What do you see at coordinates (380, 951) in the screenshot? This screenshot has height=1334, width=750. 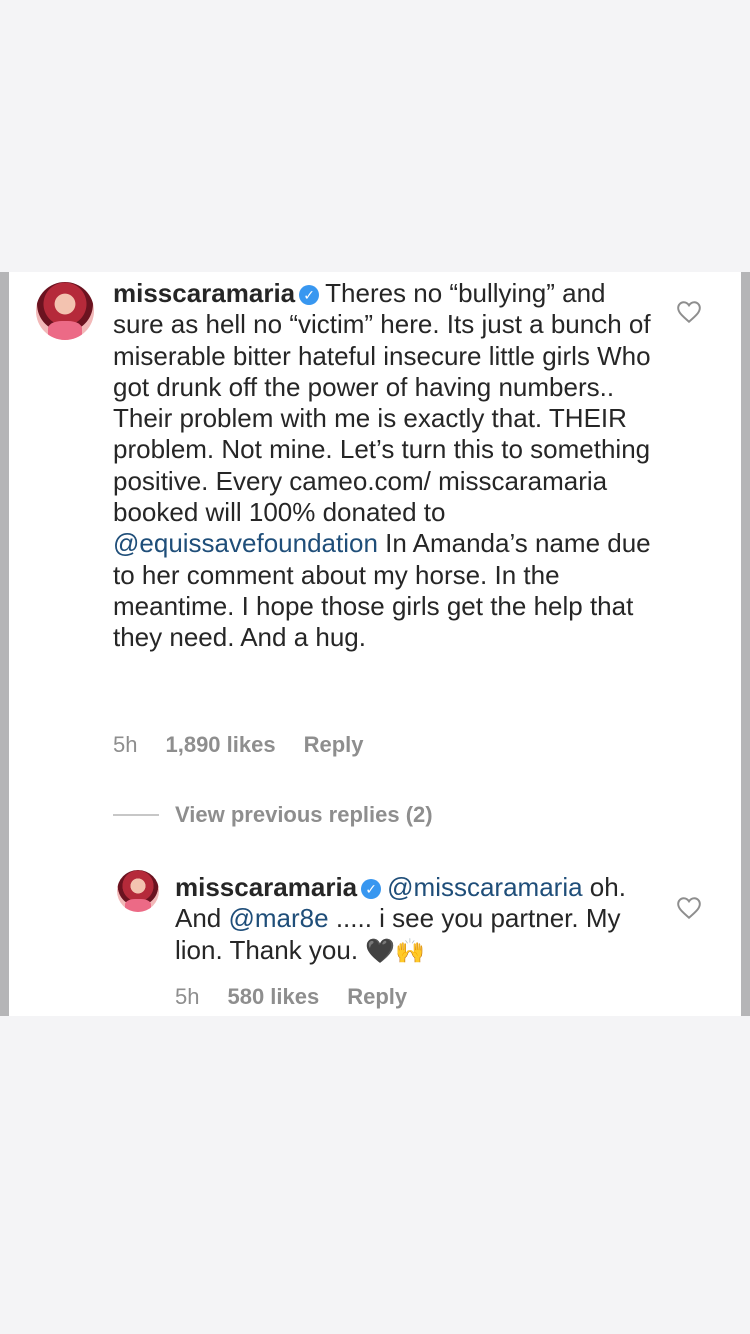 I see `black-heart-icon: 🖤` at bounding box center [380, 951].